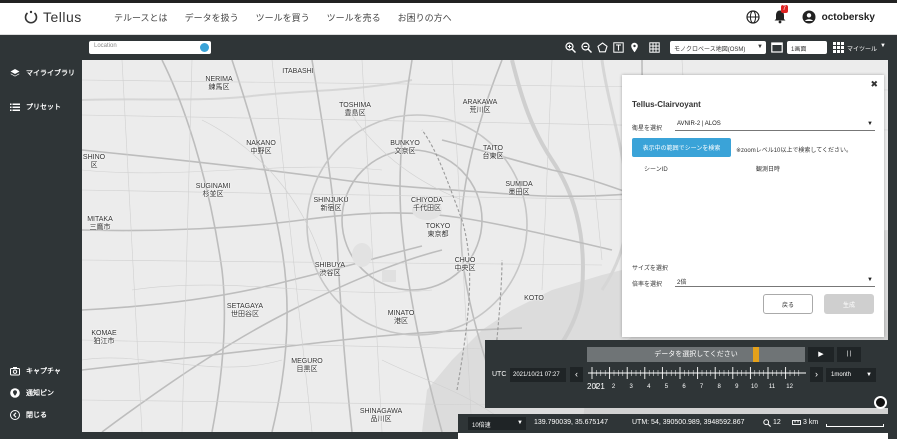 Image resolution: width=897 pixels, height=439 pixels. I want to click on timeline-data-bar: データを選択してください, so click(696, 354).